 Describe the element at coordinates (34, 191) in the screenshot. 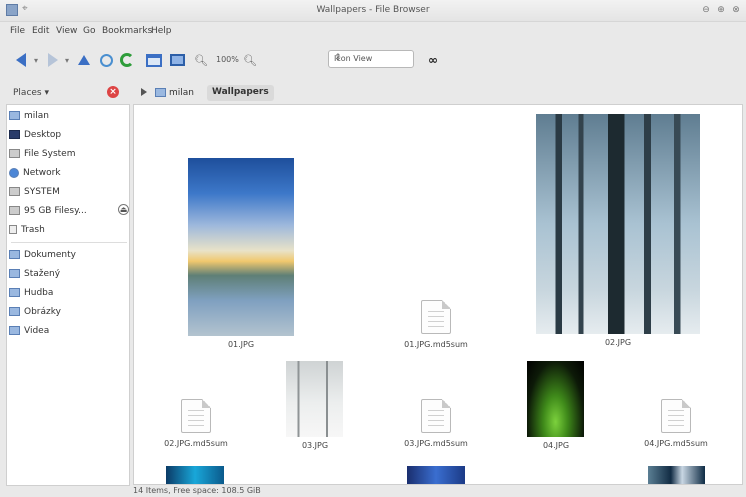

I see `place-item-system: SYSTEM` at that location.